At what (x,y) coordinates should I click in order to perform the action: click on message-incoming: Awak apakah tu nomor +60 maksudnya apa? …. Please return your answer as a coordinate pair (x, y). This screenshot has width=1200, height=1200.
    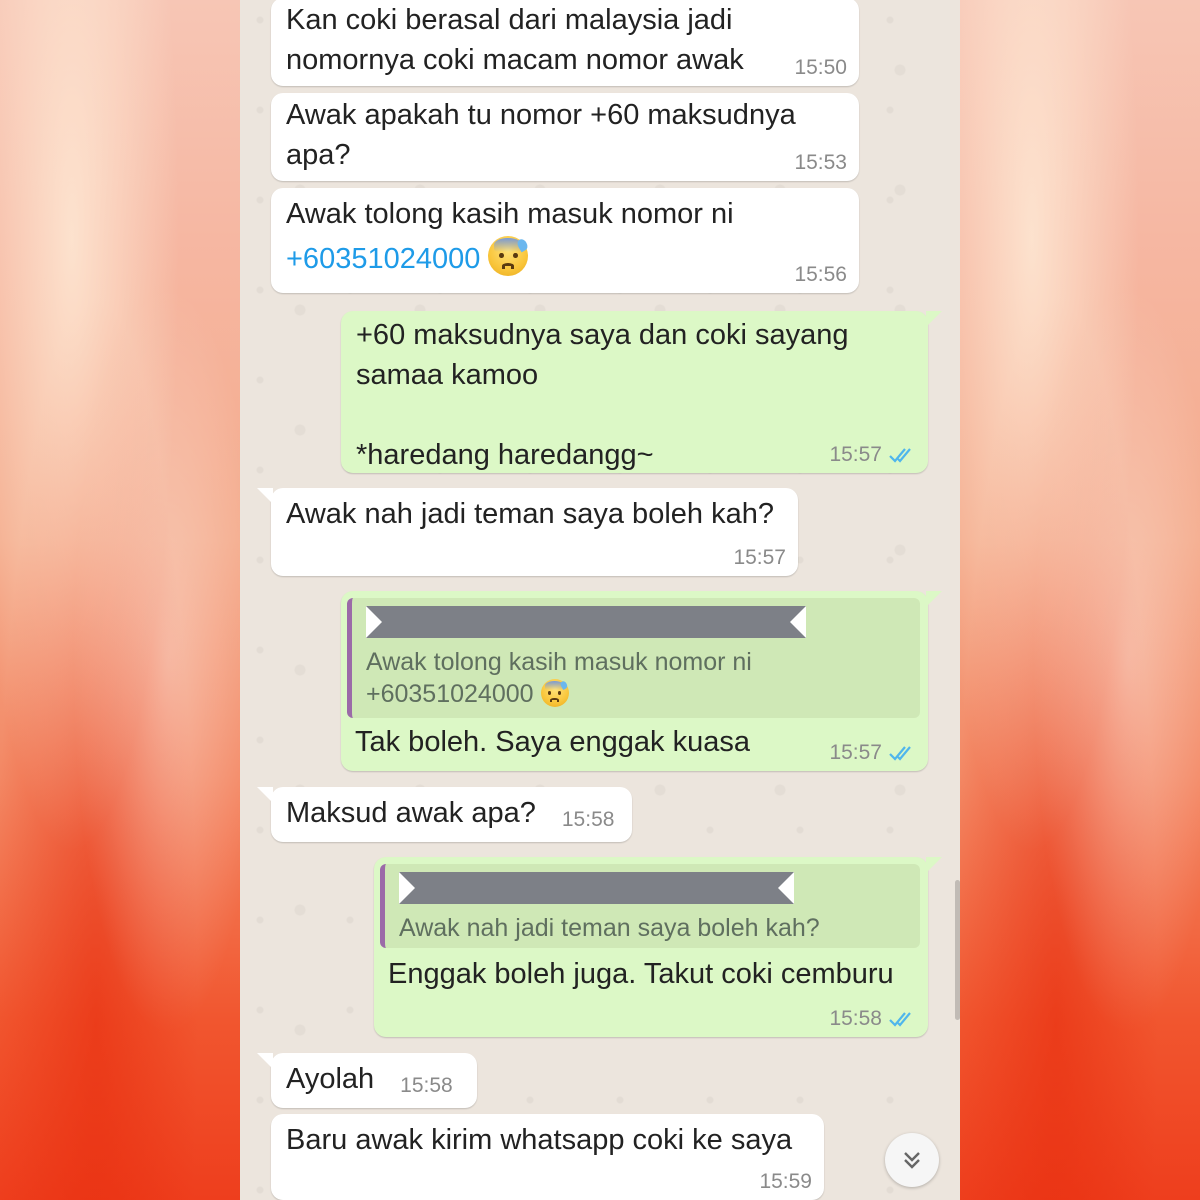
    Looking at the image, I should click on (565, 137).